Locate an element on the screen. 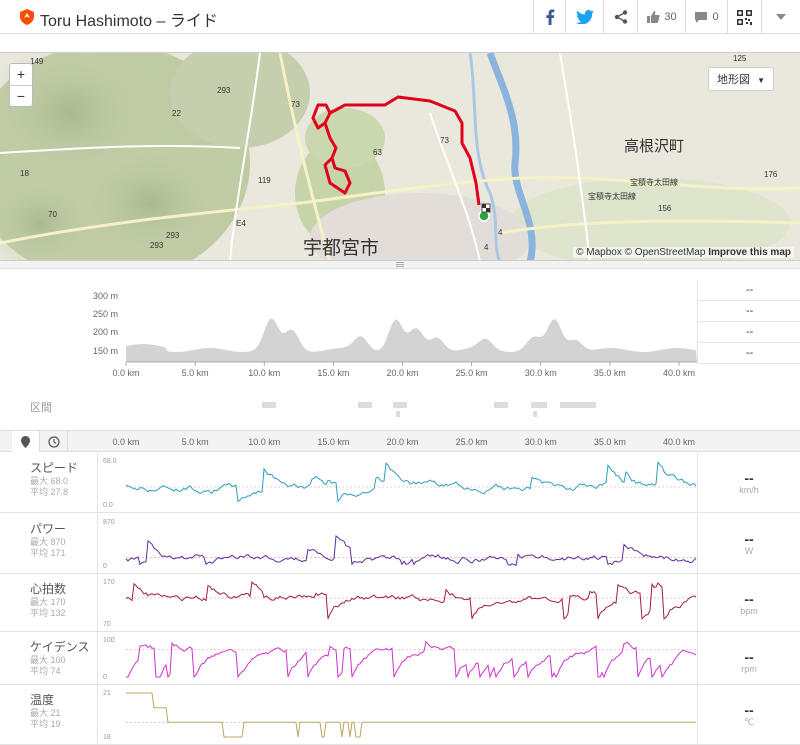  twitter-icon is located at coordinates (584, 17).